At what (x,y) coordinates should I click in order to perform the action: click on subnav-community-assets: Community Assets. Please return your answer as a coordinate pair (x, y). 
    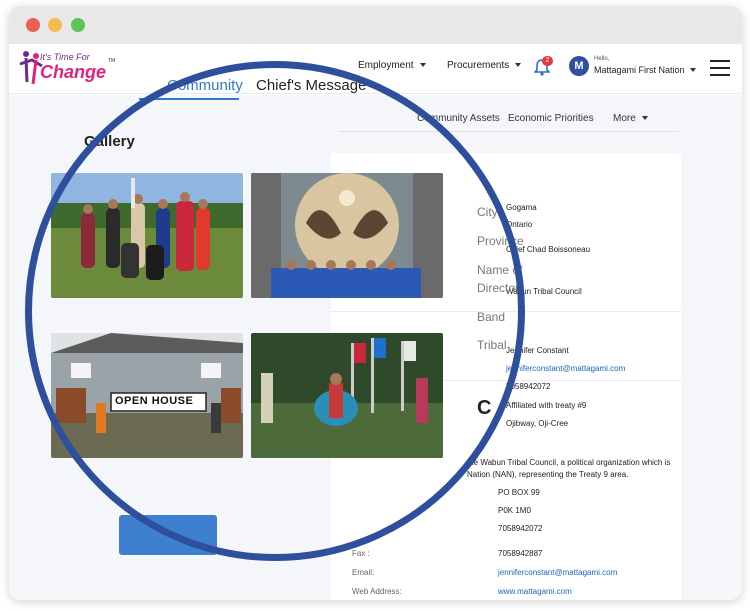
    Looking at the image, I should click on (458, 118).